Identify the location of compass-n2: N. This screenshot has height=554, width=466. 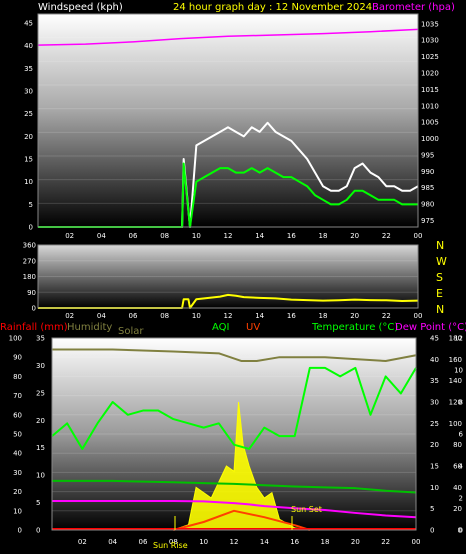
(440, 309).